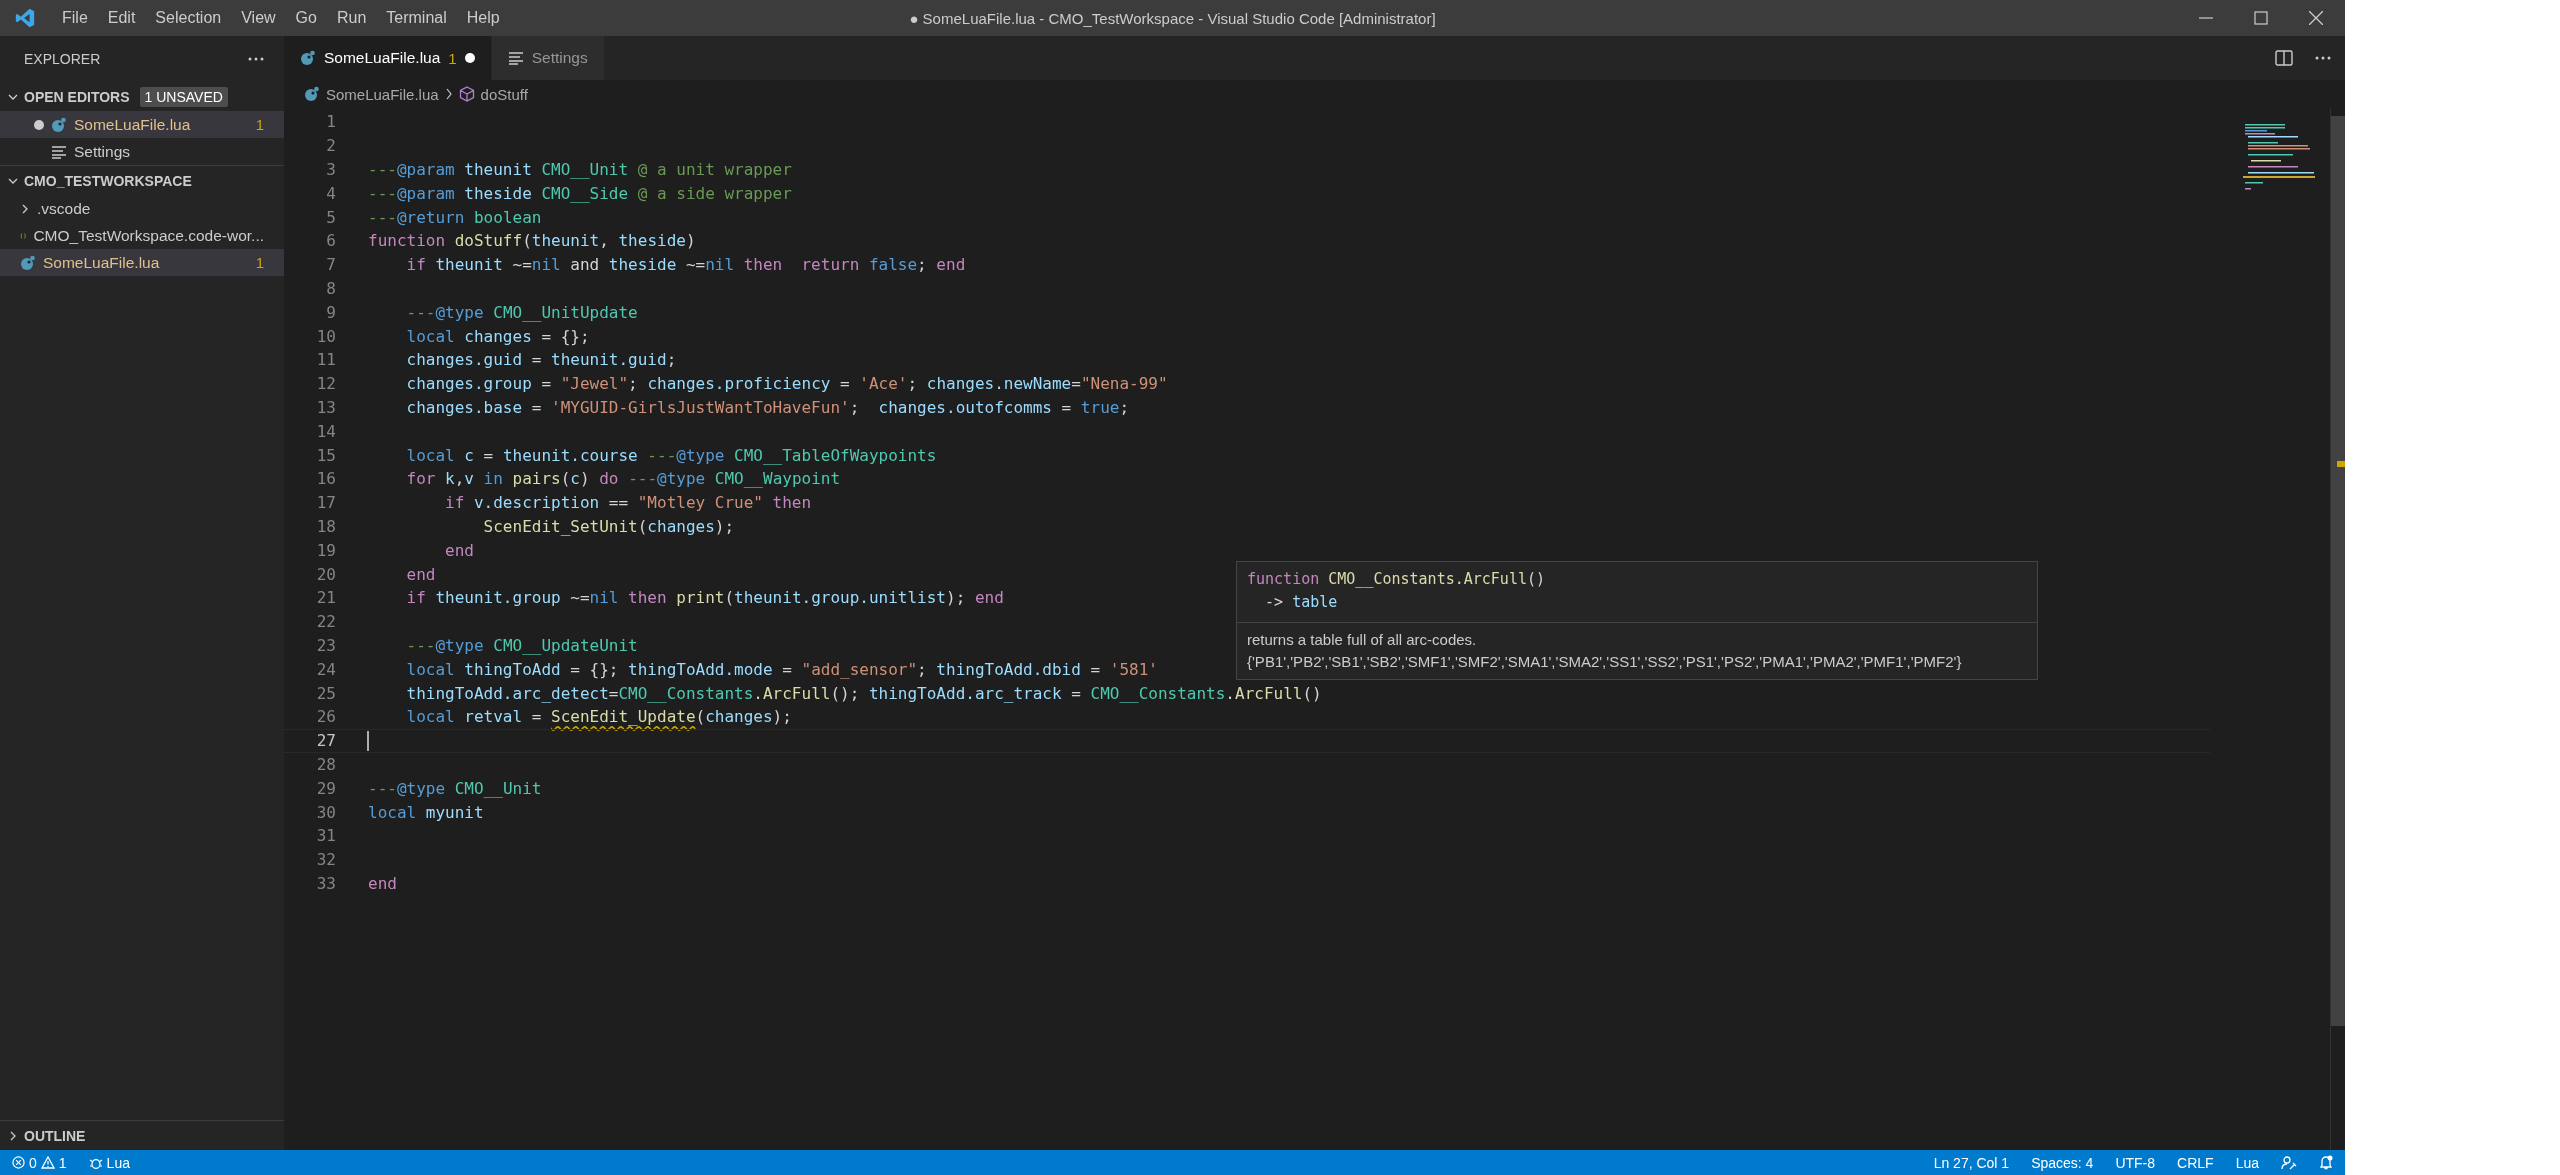  Describe the element at coordinates (325, 526) in the screenshot. I see `line-number: 18` at that location.